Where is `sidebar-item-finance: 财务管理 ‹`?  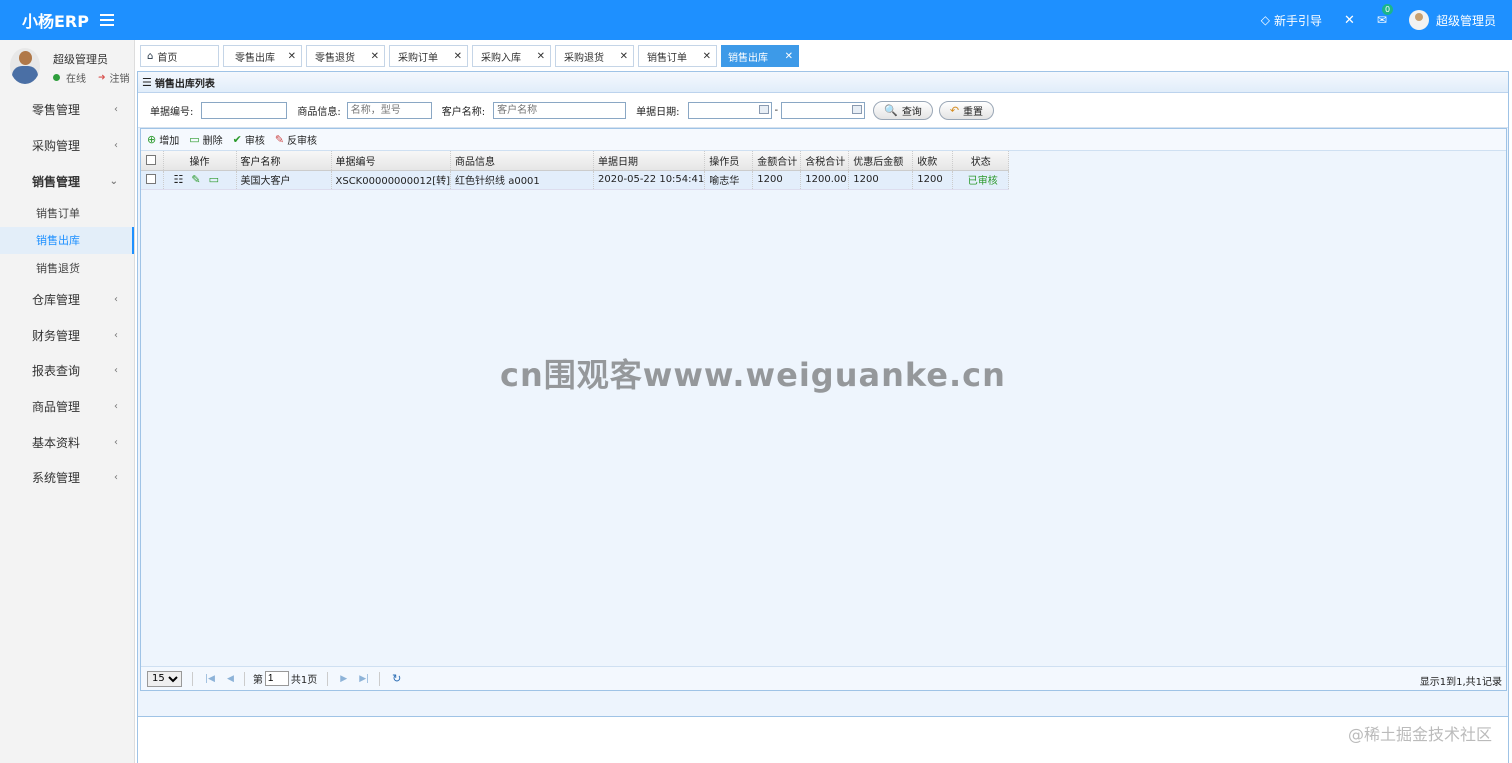 sidebar-item-finance: 财务管理 ‹ is located at coordinates (67, 335).